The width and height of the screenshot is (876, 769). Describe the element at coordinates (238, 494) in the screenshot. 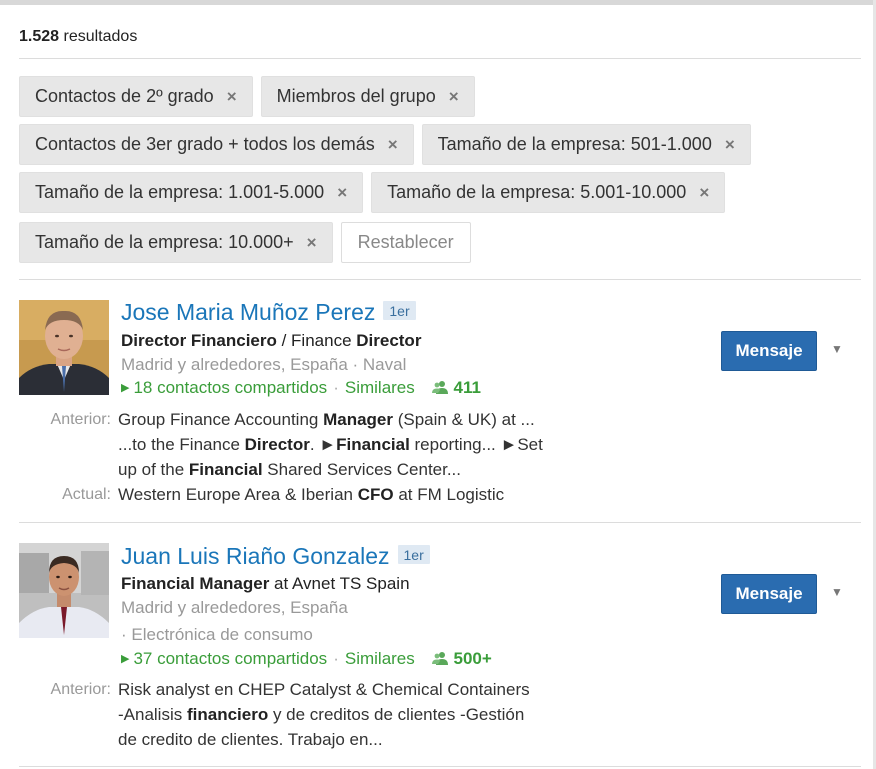

I see `snippet-text: Western Europe Area & Iberian` at that location.